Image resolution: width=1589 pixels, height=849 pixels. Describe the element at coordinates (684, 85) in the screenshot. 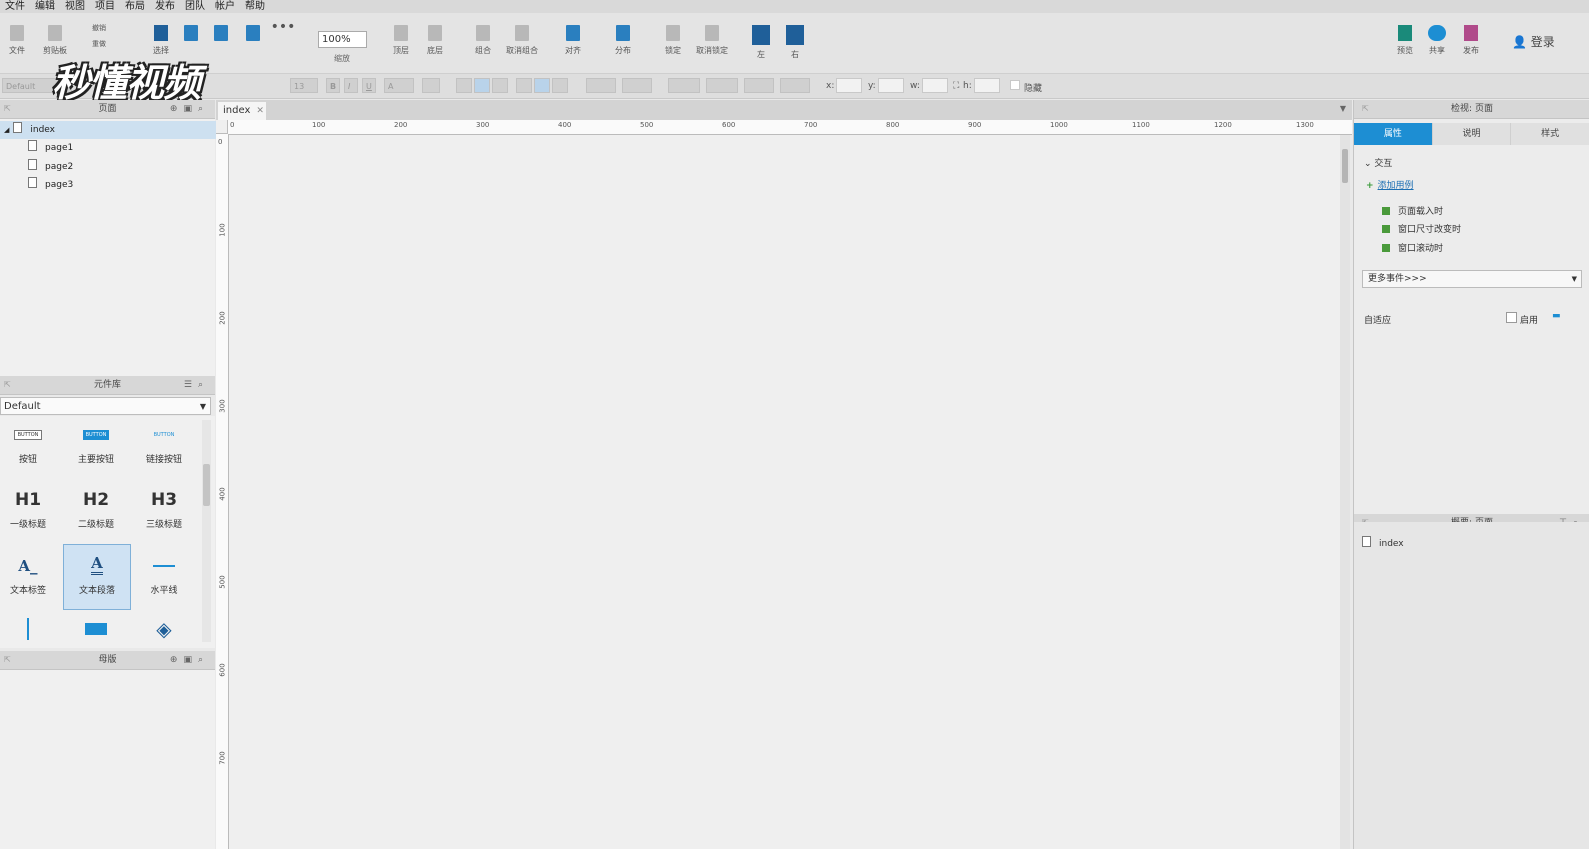

I see `line-color-button` at that location.